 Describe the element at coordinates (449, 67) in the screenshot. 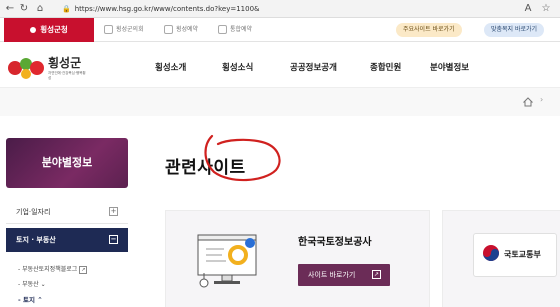

I see `nav-field-info: 분야별정보` at that location.